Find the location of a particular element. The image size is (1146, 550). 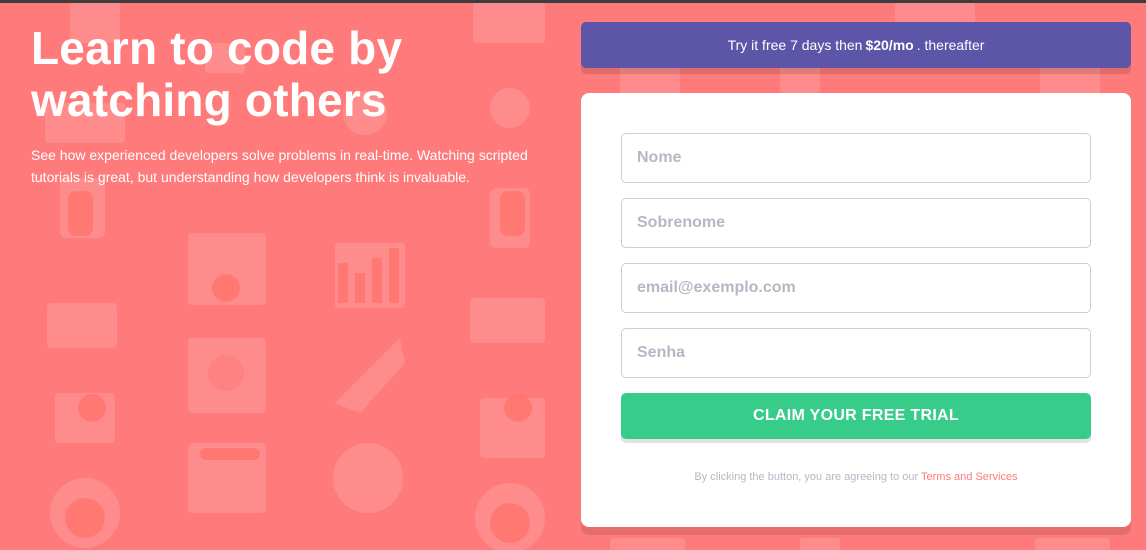

password-input is located at coordinates (856, 353).